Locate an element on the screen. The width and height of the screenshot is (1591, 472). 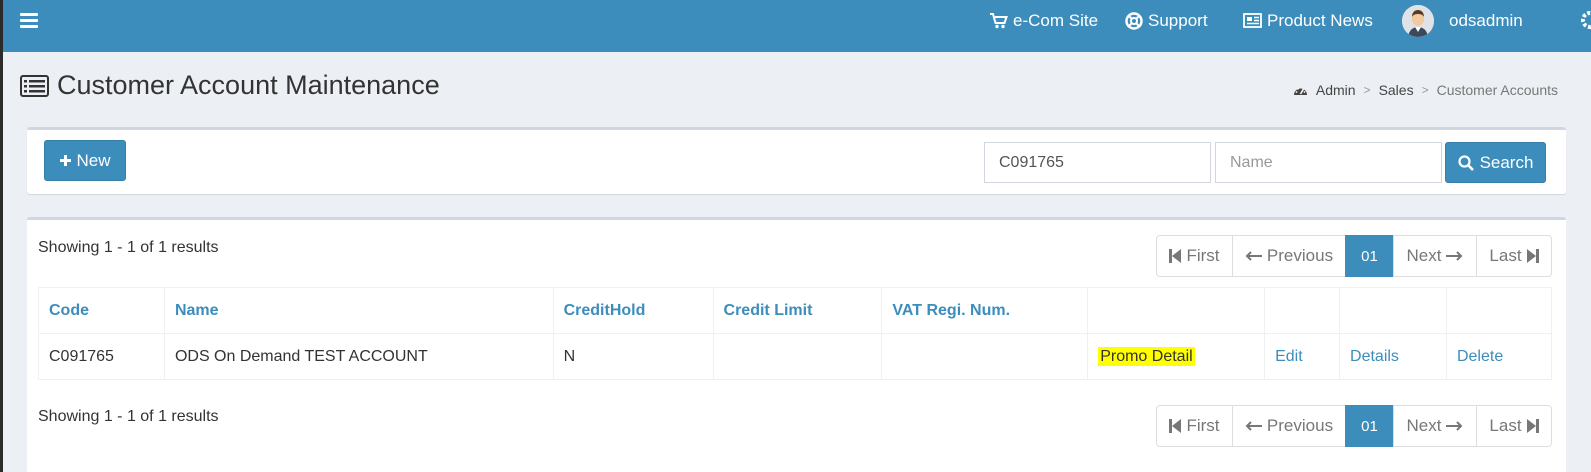
col-credit-hold: CreditHold is located at coordinates (633, 310).